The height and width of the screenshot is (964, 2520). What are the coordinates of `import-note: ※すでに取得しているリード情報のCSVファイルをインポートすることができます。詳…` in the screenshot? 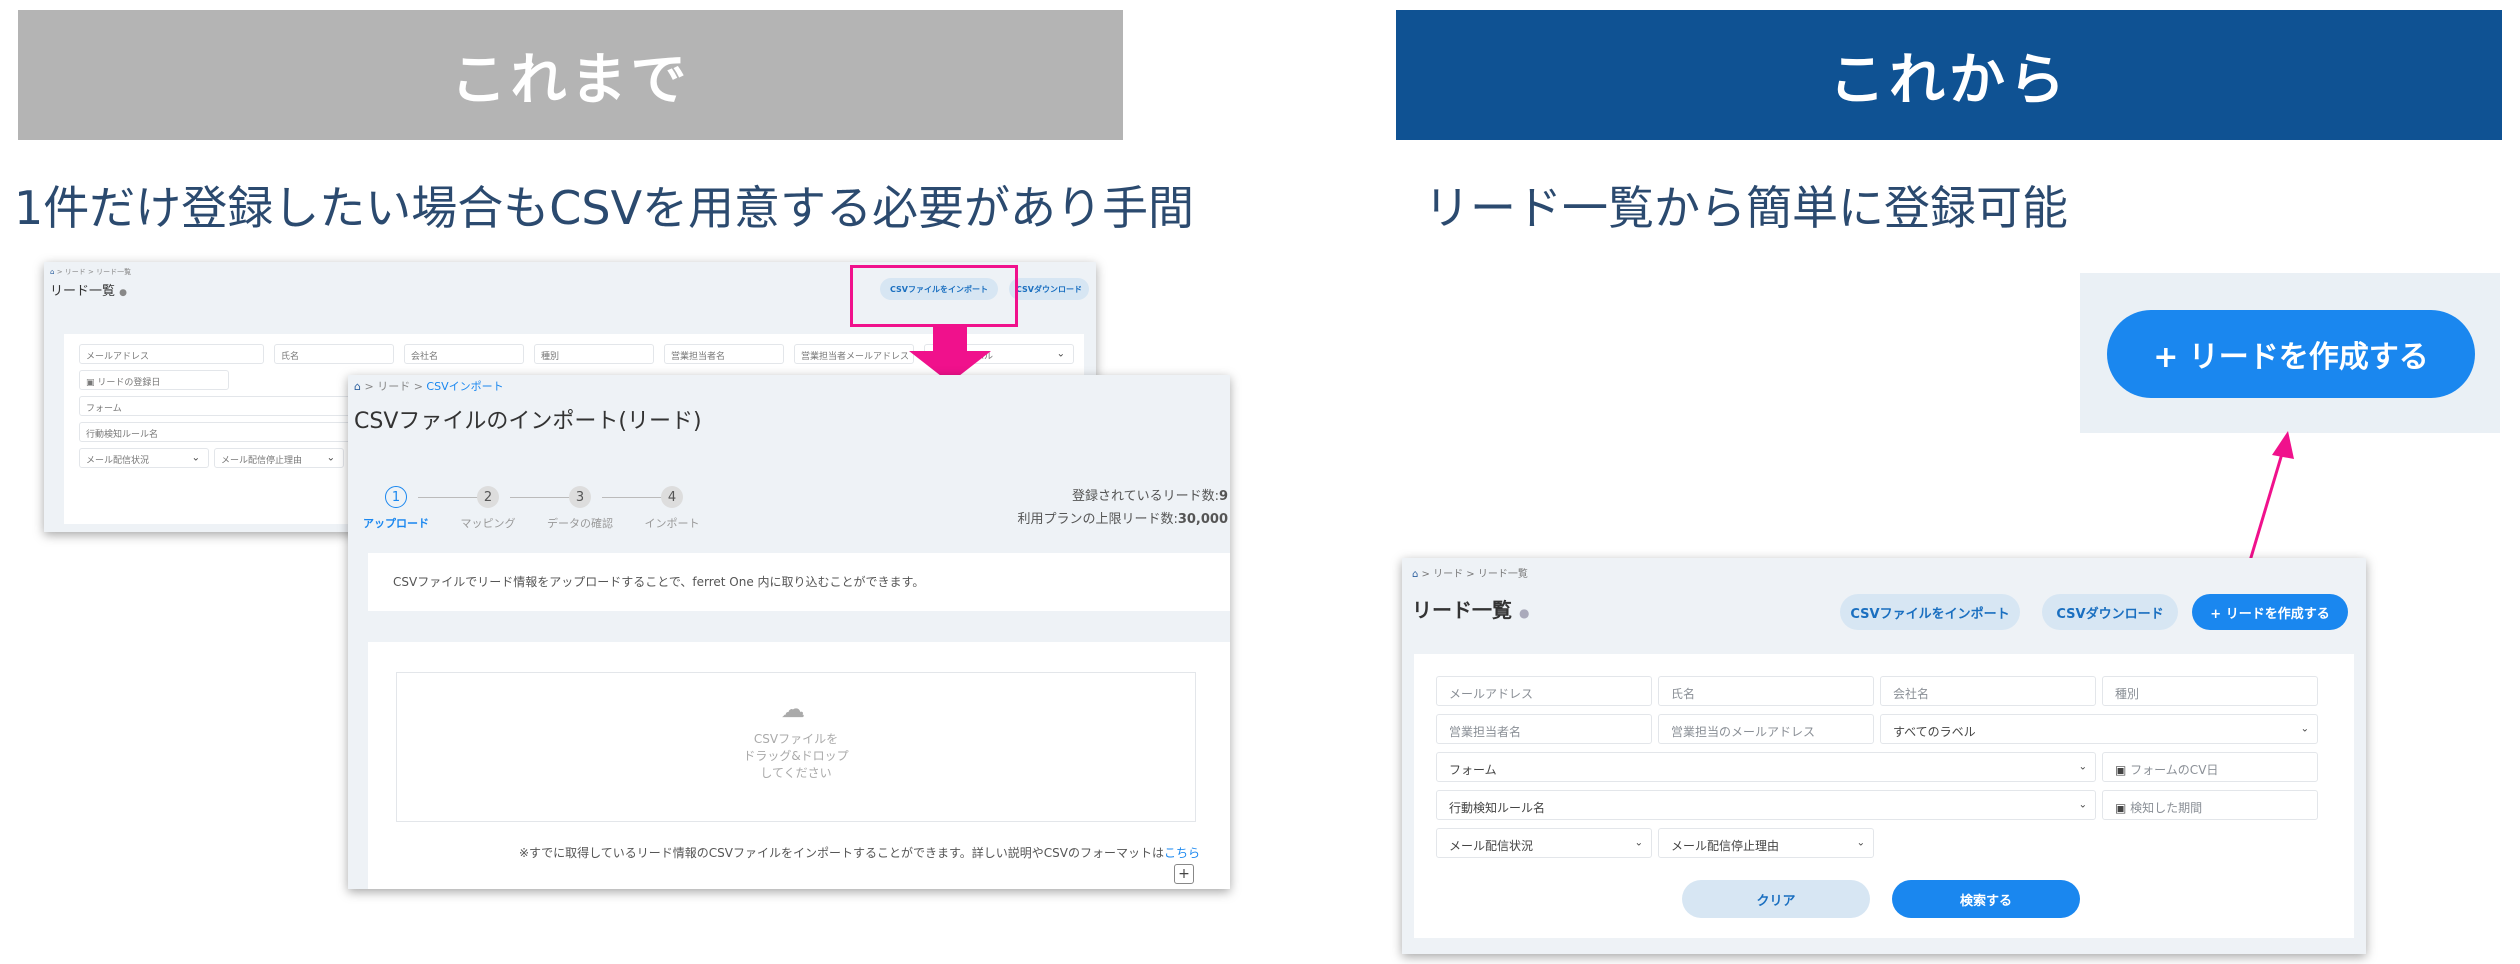 It's located at (859, 853).